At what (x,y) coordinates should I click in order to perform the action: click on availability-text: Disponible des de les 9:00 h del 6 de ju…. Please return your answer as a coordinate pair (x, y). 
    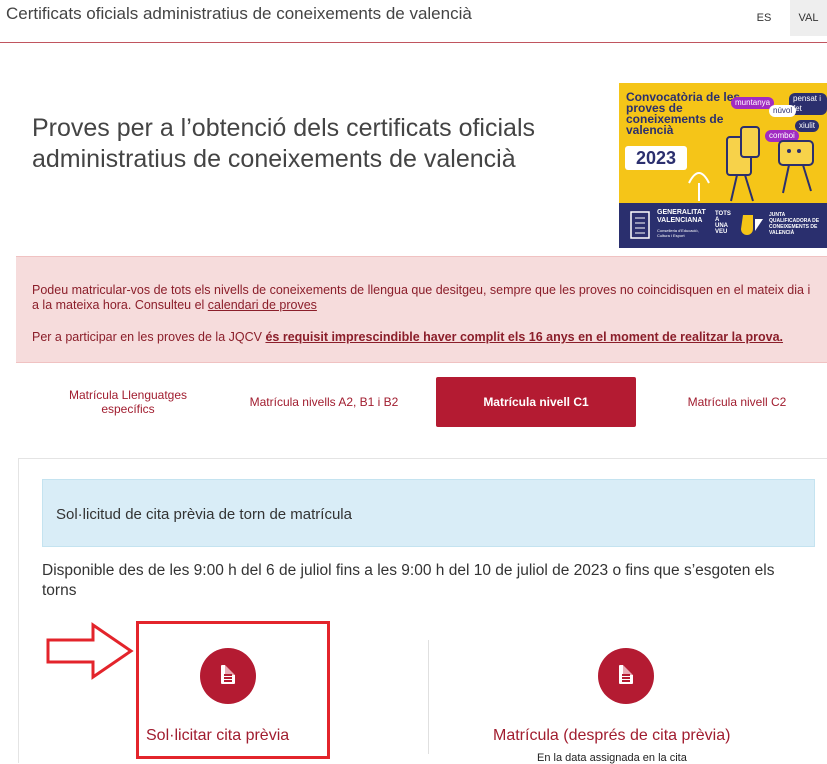
    Looking at the image, I should click on (408, 580).